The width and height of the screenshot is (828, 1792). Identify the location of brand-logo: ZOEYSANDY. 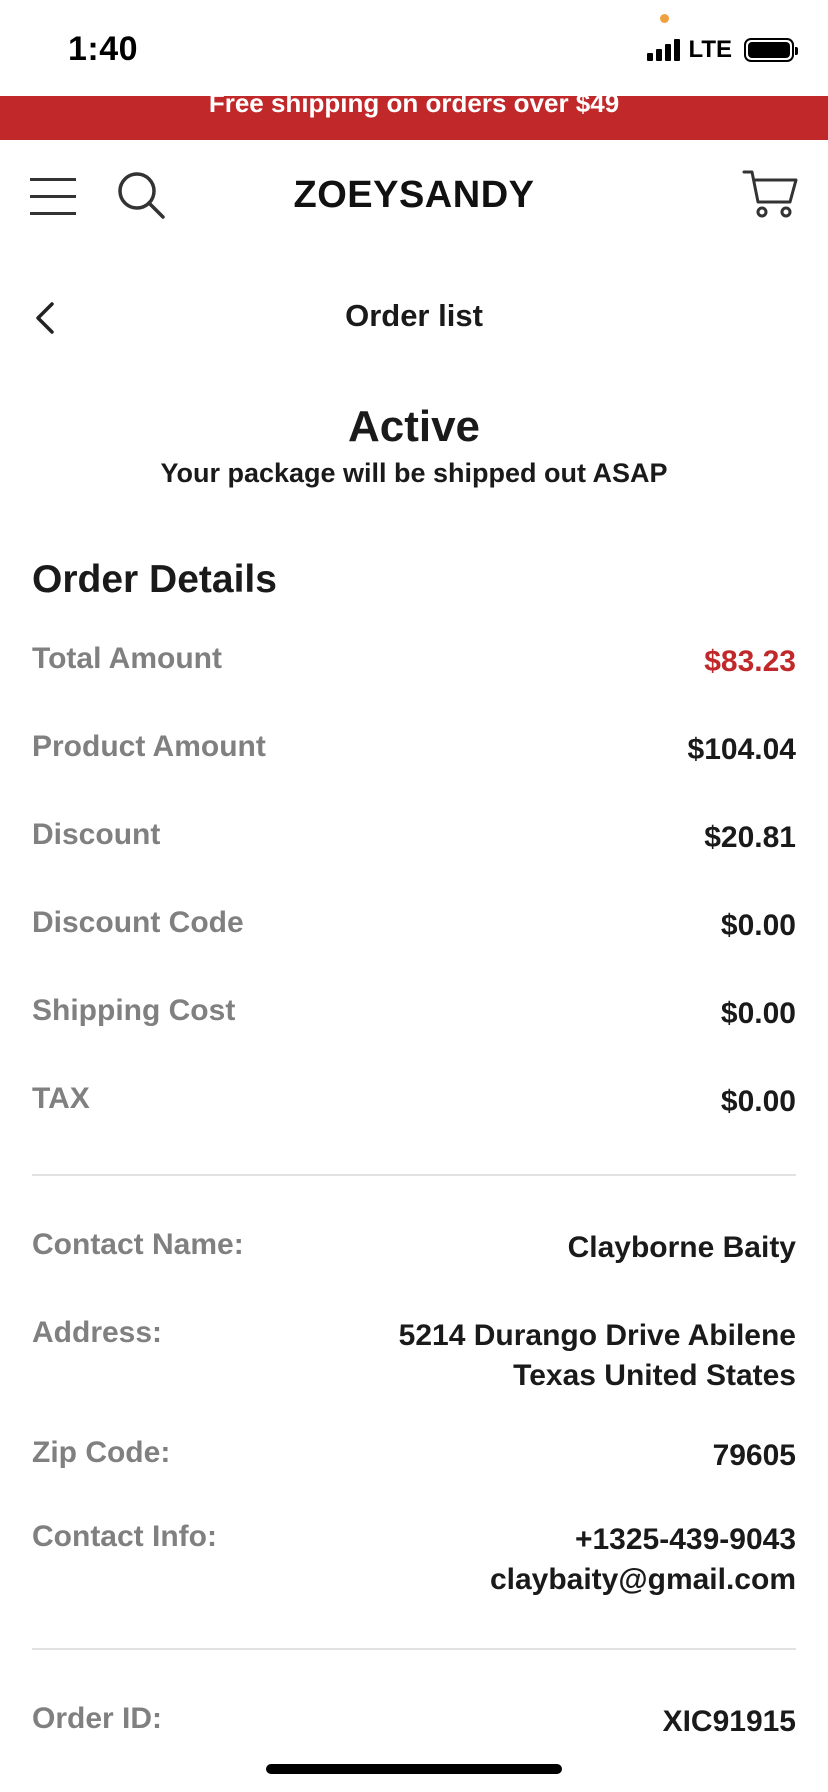
(414, 195).